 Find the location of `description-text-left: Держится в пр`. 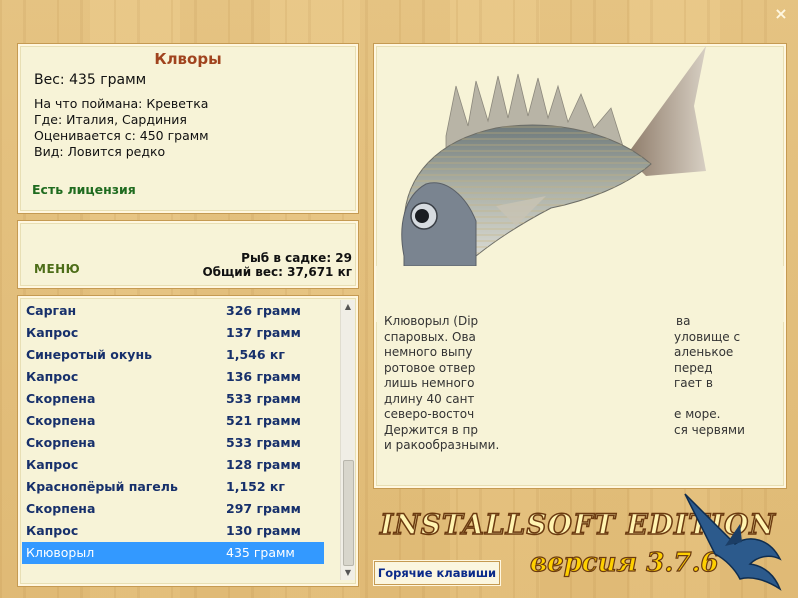

description-text-left: Держится в пр is located at coordinates (431, 429).